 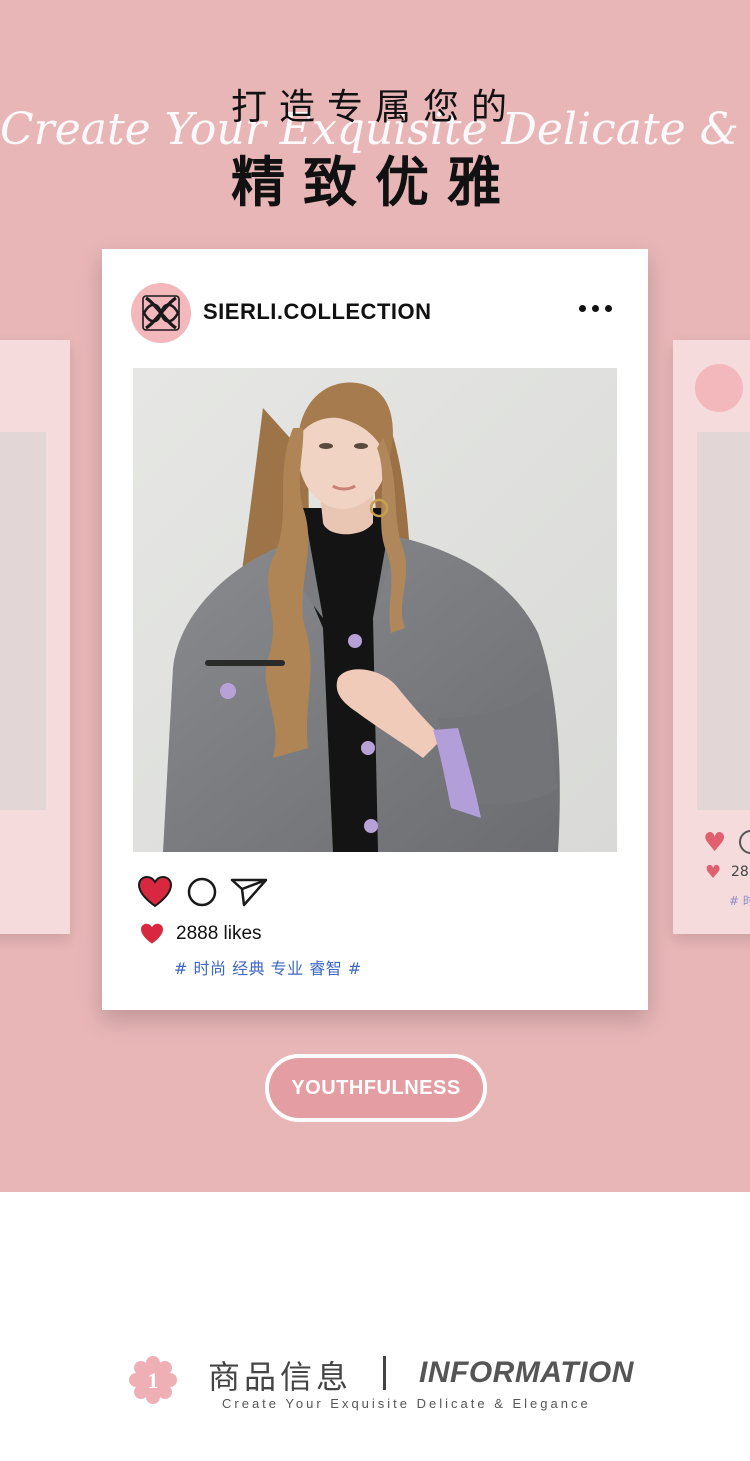 I want to click on brand-avatar, so click(x=161, y=313).